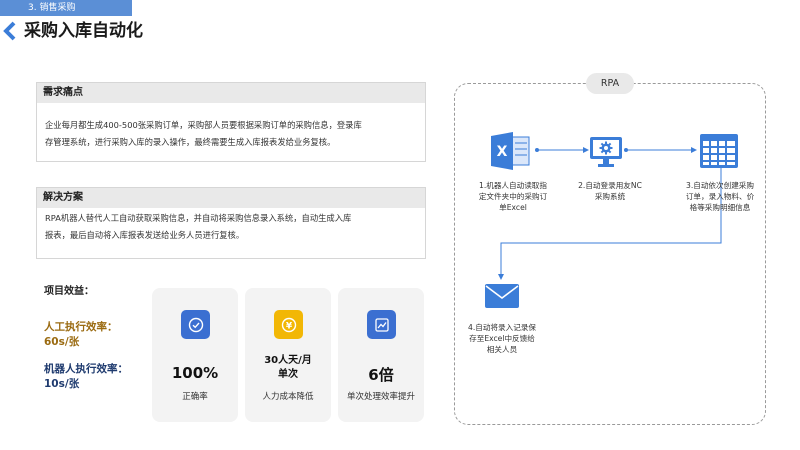  Describe the element at coordinates (606, 152) in the screenshot. I see `monitor-gear-icon` at that location.